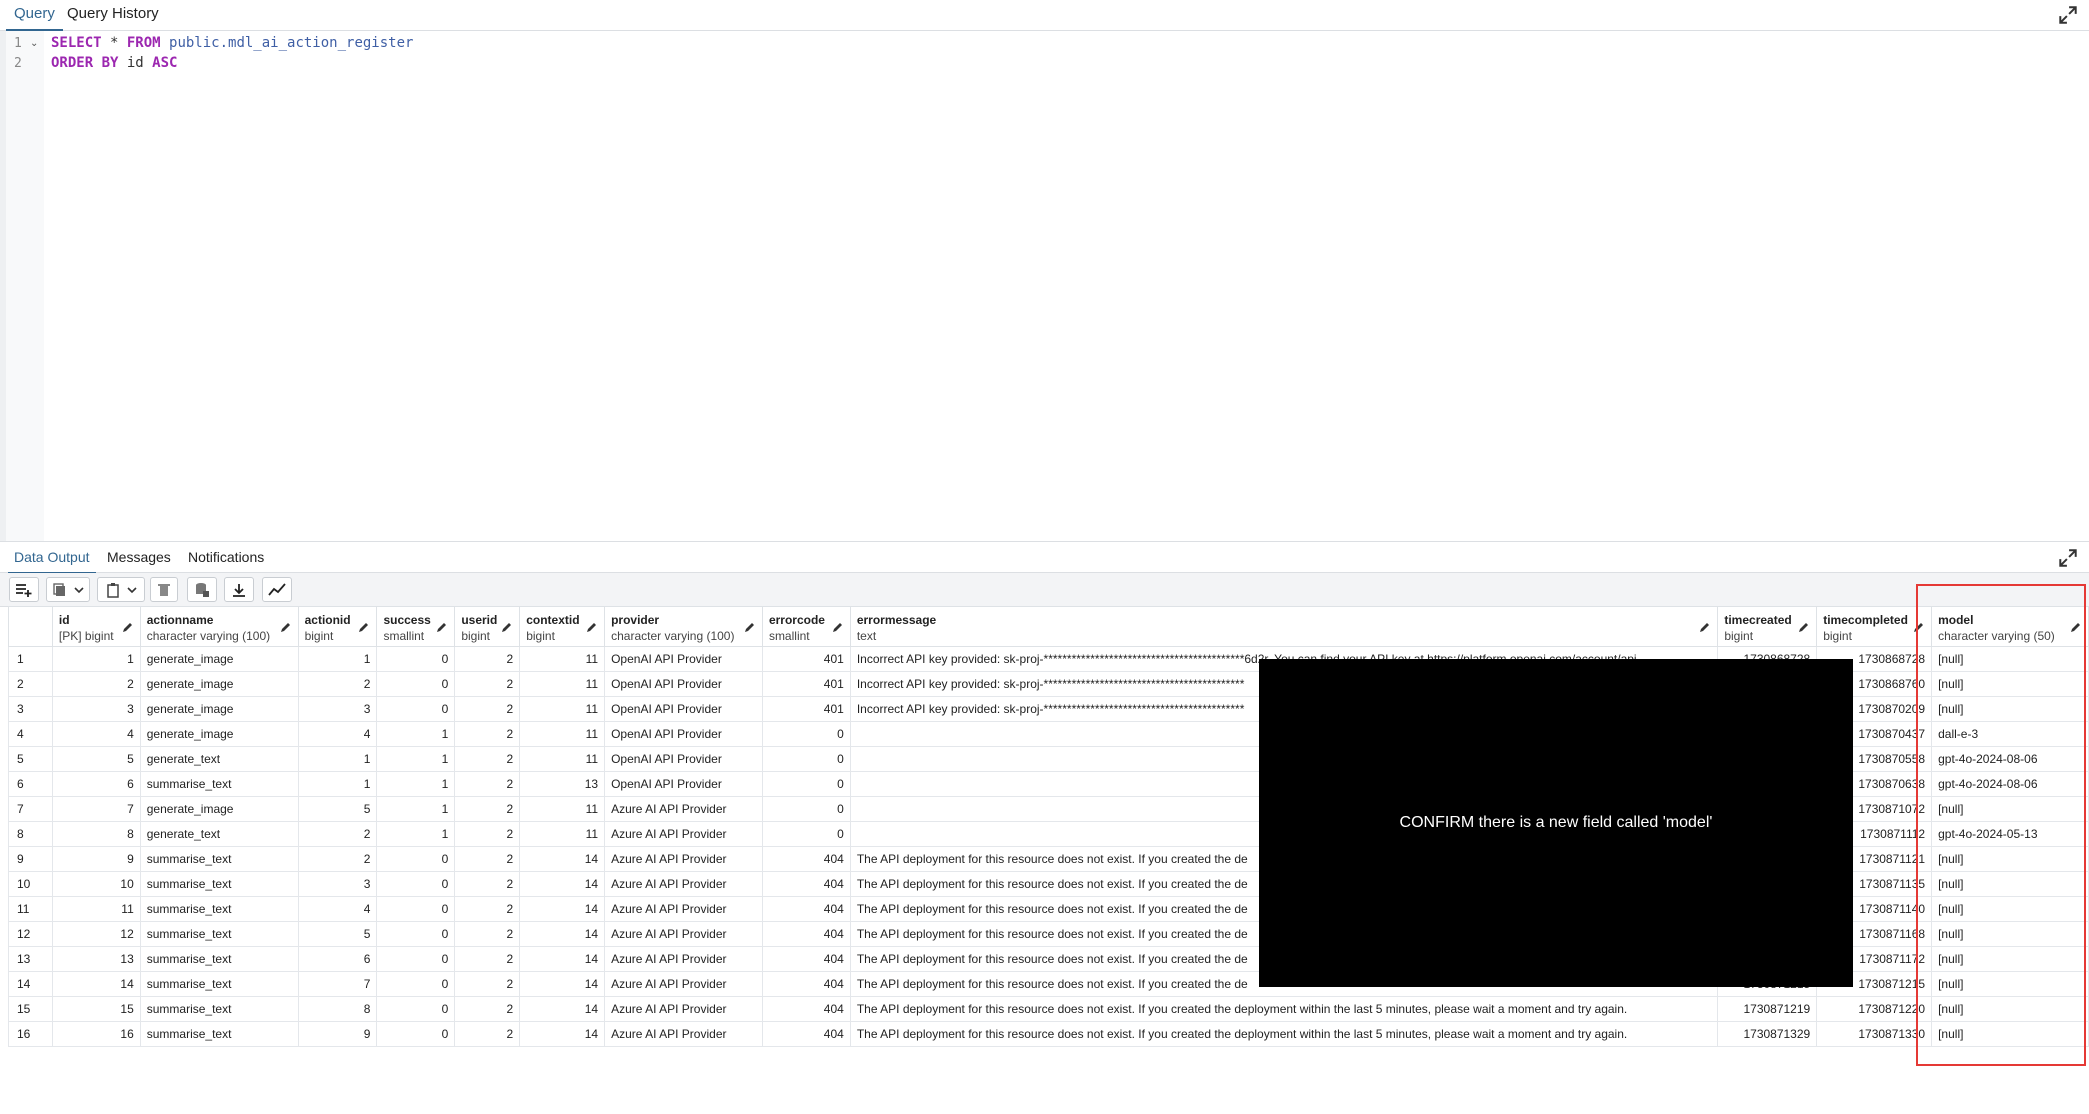 This screenshot has height=1114, width=2089. I want to click on cell-model: gpt-4o-2024-08-06, so click(2010, 784).